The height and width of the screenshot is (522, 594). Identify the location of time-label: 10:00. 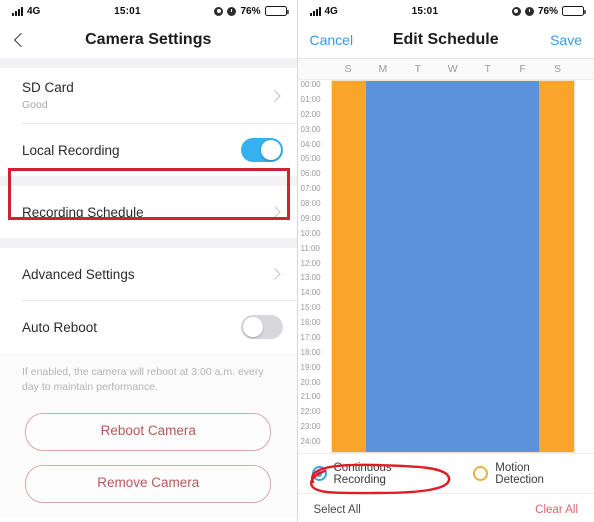
(310, 233).